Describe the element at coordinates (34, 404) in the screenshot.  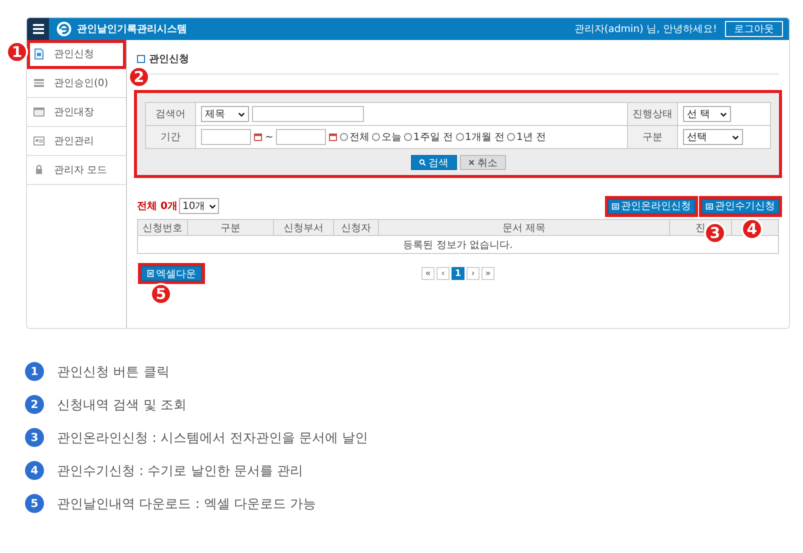
I see `step-number: 2` at that location.